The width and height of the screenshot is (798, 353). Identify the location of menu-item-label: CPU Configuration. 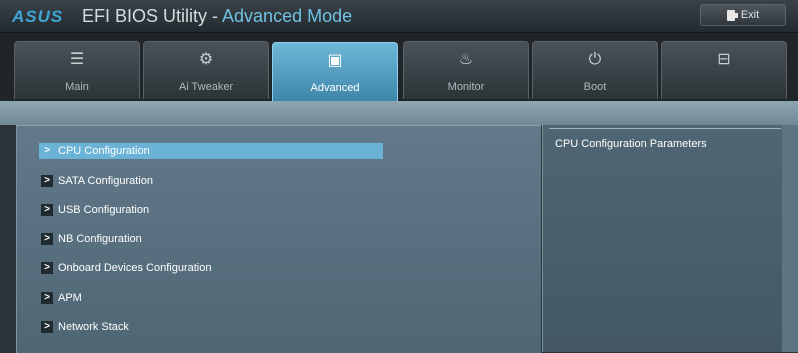
(104, 151).